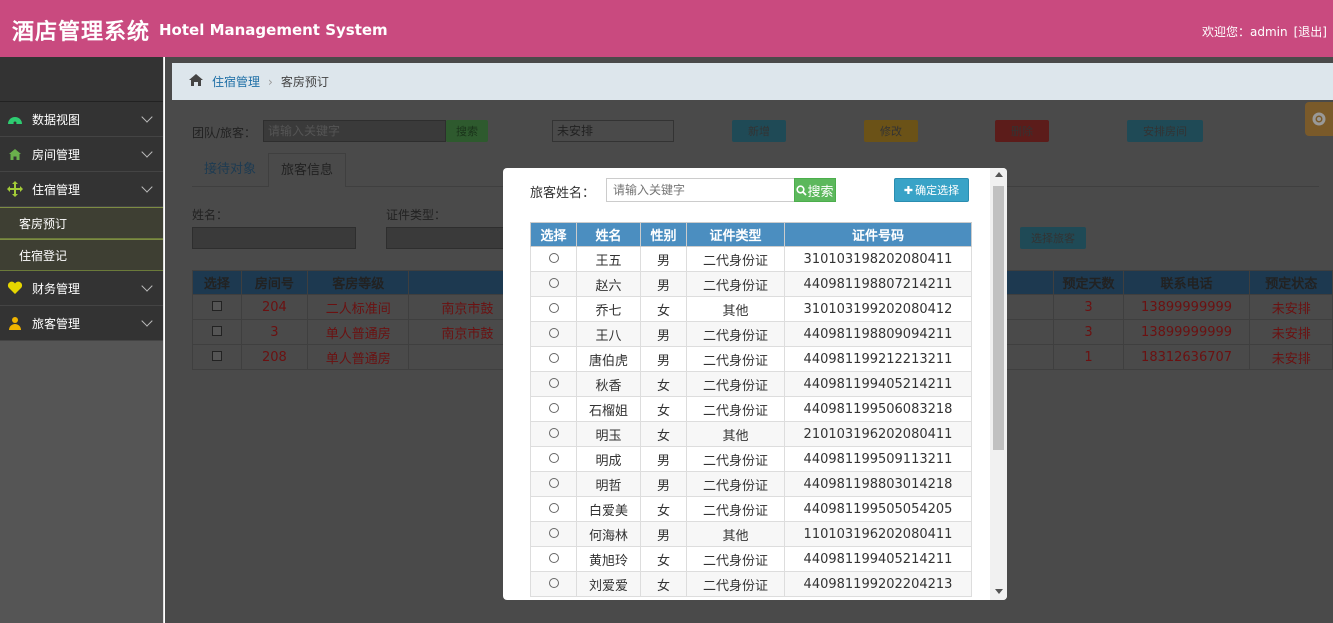 This screenshot has width=1333, height=623. I want to click on sidebar-subitem-1: 住宿登记, so click(81, 255).